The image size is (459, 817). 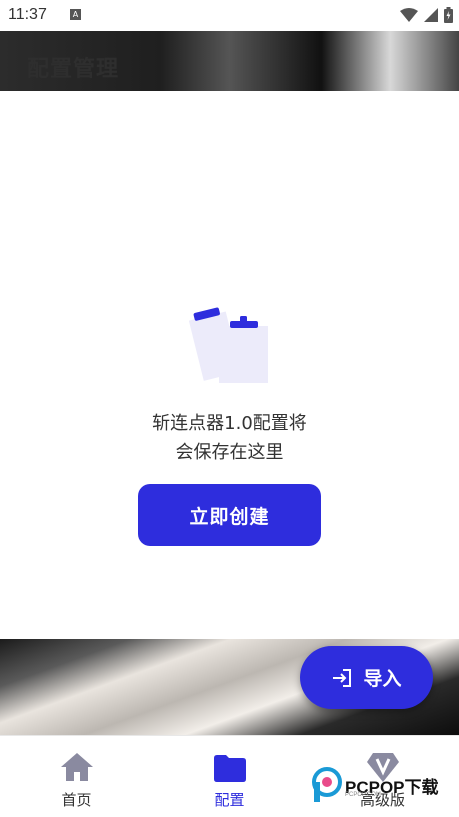 What do you see at coordinates (375, 785) in the screenshot?
I see `pcpop-watermark: PCPOP下载 PCPOP.COM` at bounding box center [375, 785].